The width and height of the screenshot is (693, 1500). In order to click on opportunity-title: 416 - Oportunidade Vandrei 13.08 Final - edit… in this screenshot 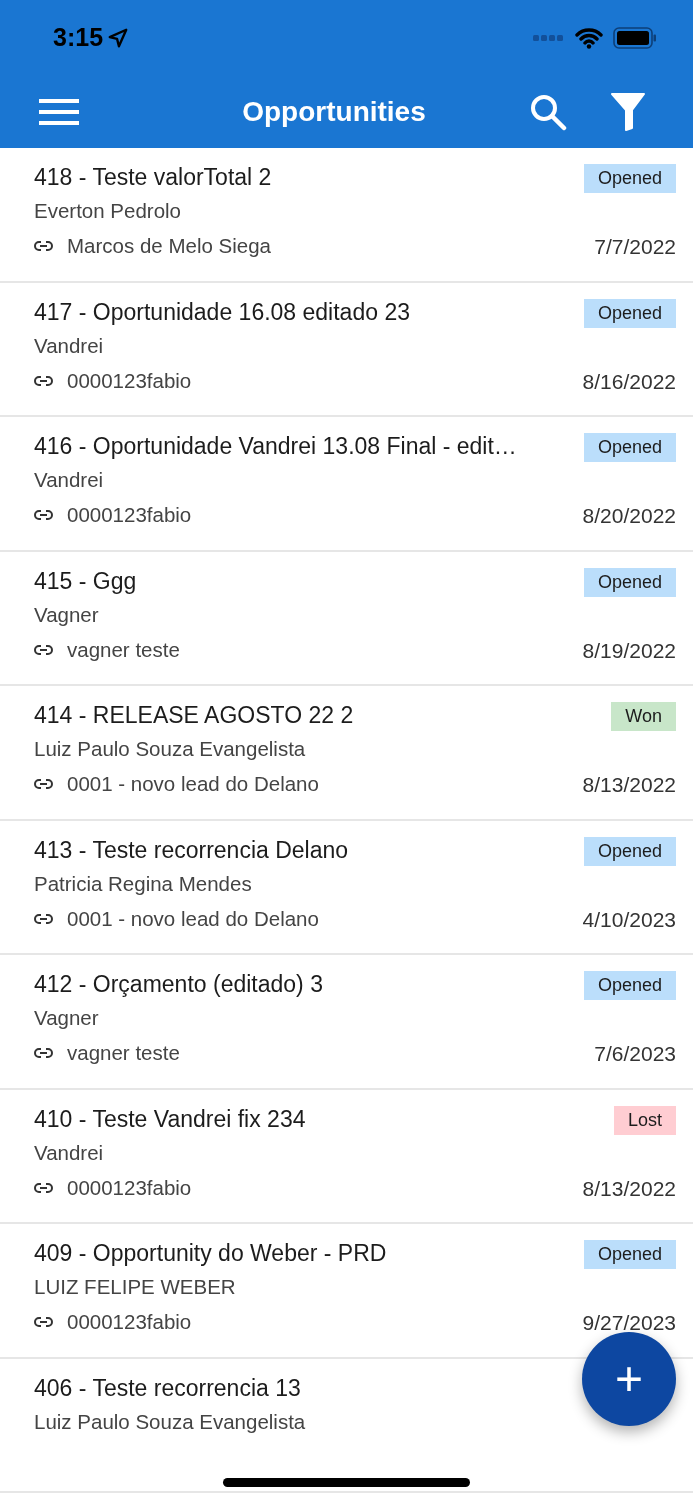, I will do `click(275, 446)`.